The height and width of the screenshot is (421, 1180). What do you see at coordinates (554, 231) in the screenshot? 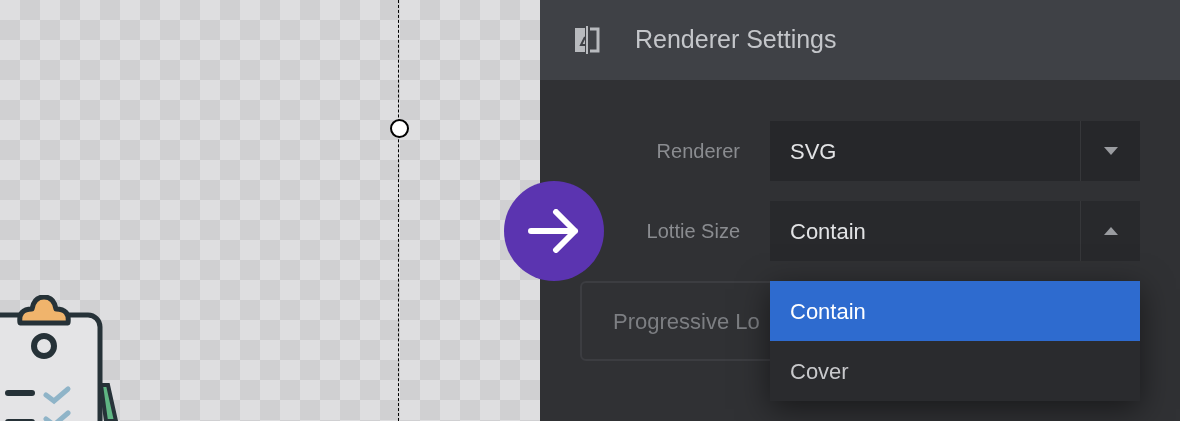
I see `arrow-right-icon` at bounding box center [554, 231].